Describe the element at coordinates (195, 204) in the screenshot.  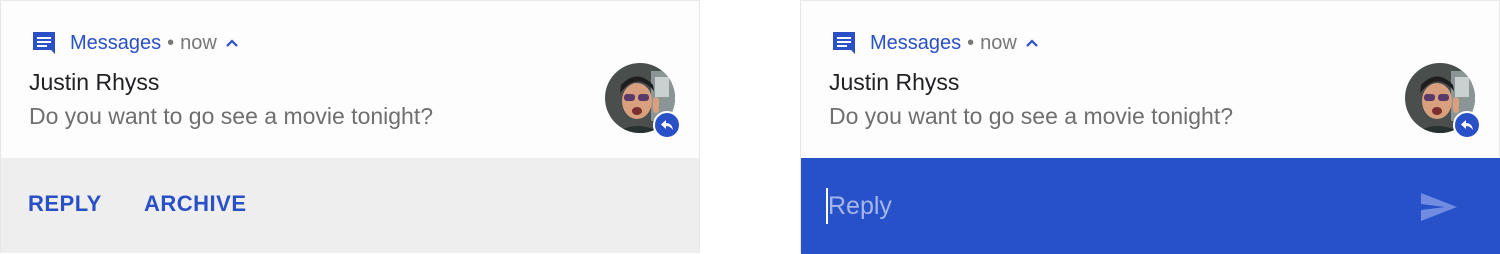
I see `archive-button: ARCHIVE` at that location.